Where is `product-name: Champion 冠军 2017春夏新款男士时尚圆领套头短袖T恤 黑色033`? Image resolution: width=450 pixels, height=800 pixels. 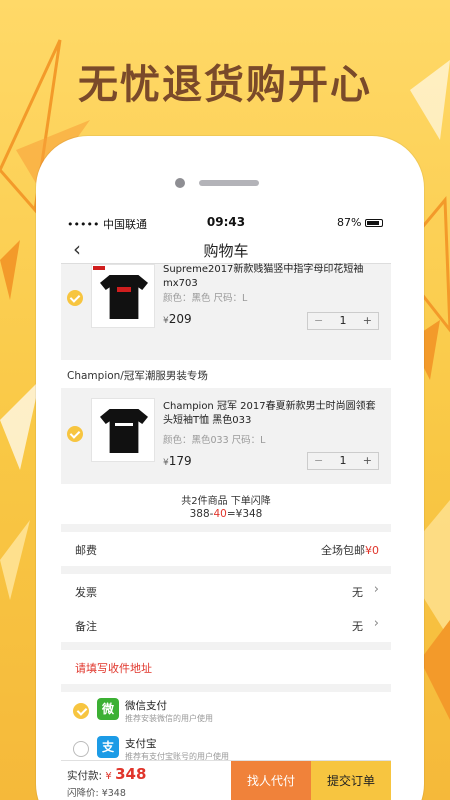 product-name: Champion 冠军 2017春夏新款男士时尚圆领套头短袖T恤 黑色033 is located at coordinates (273, 414).